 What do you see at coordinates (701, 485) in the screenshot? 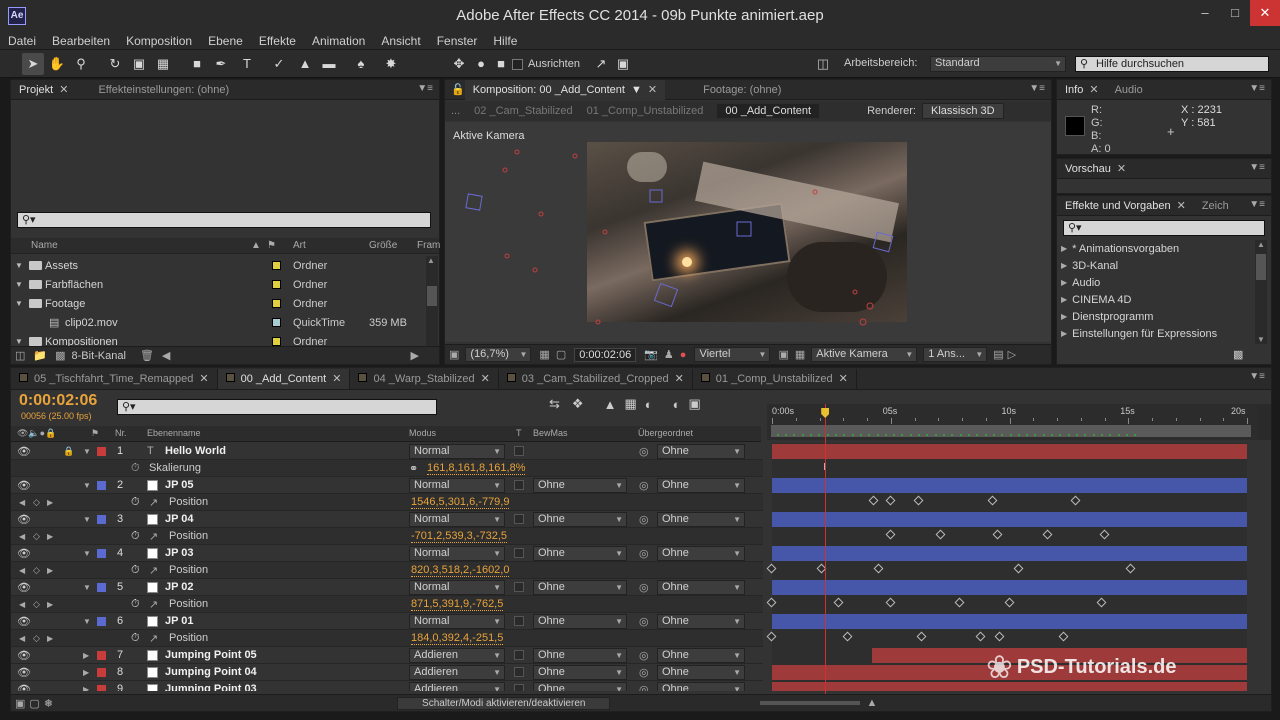
I see `parent-dropdown: Ohne` at bounding box center [701, 485].